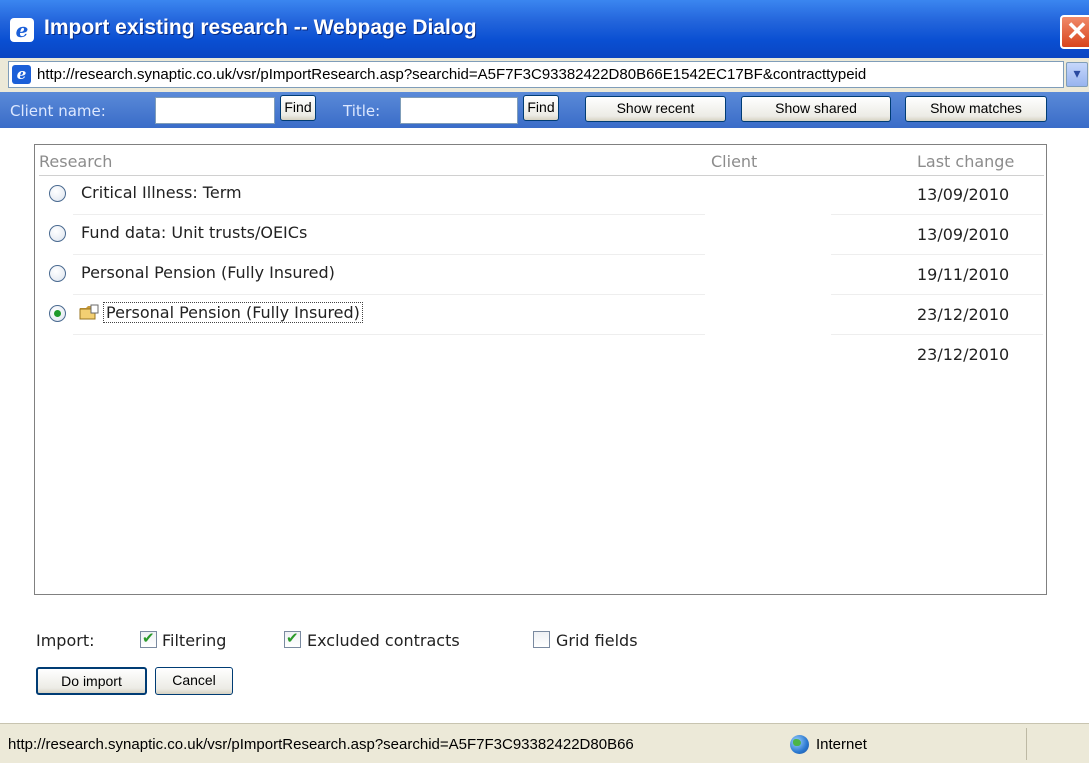  What do you see at coordinates (963, 274) in the screenshot?
I see `row-date: 19/11/2010` at bounding box center [963, 274].